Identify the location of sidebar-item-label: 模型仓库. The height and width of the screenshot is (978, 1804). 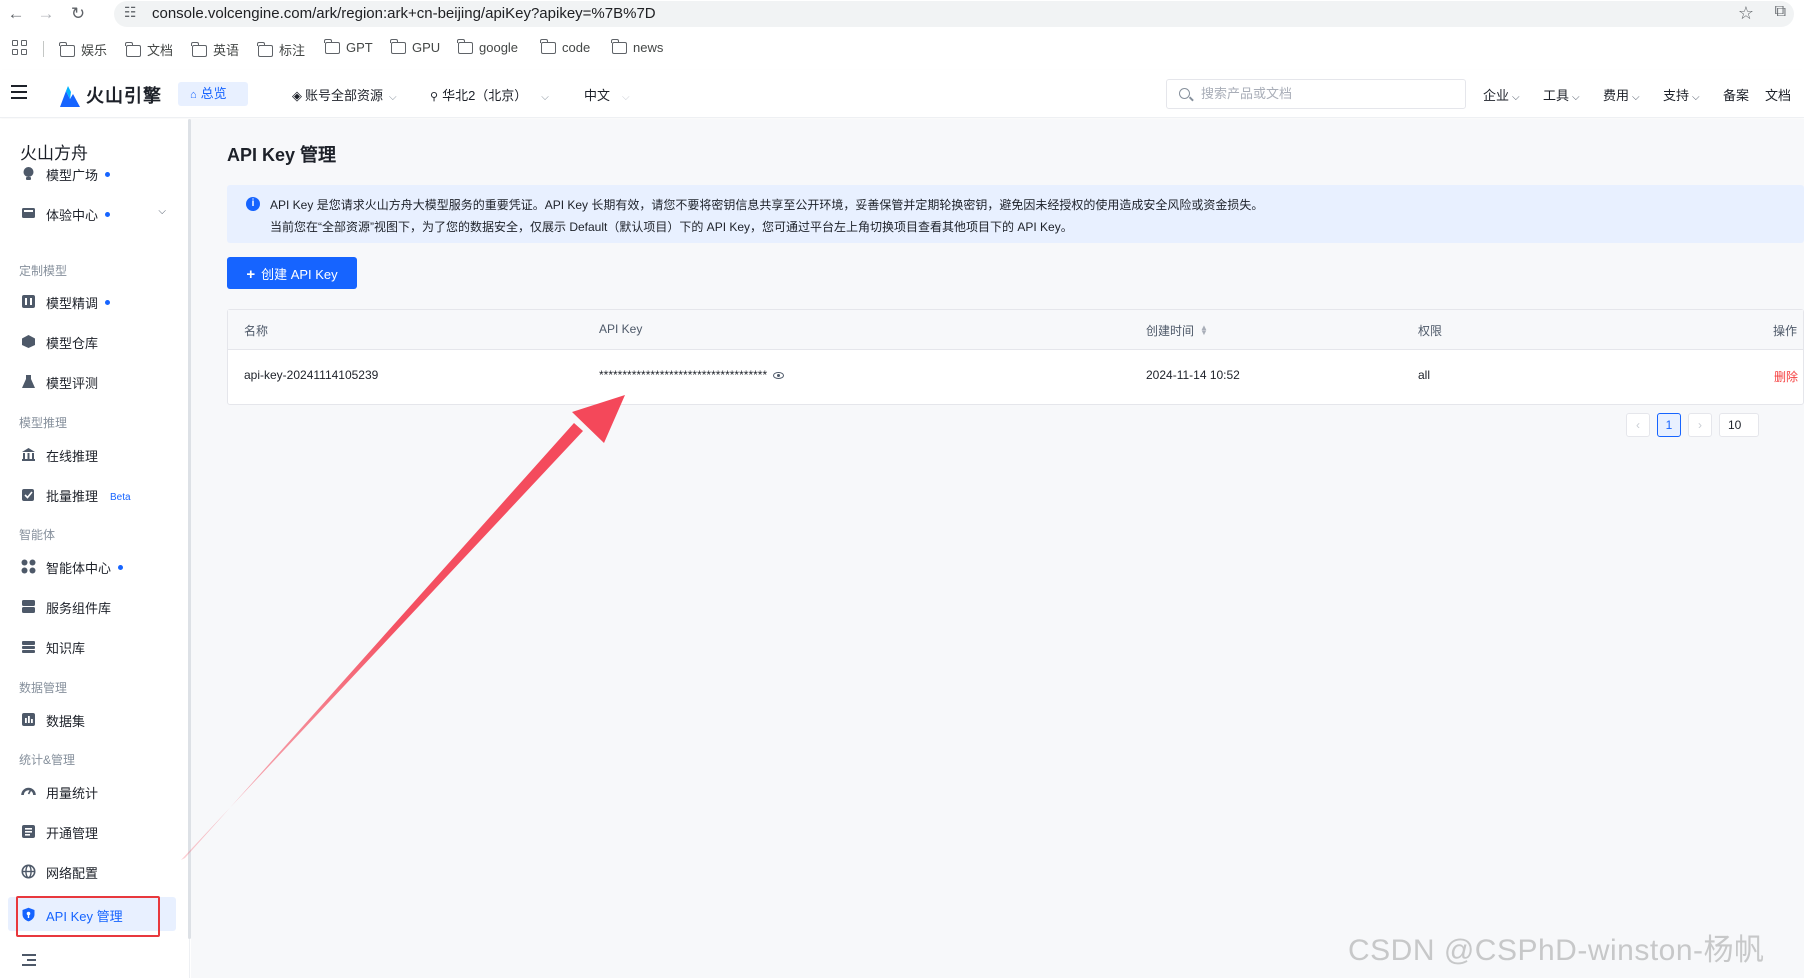
(72, 343).